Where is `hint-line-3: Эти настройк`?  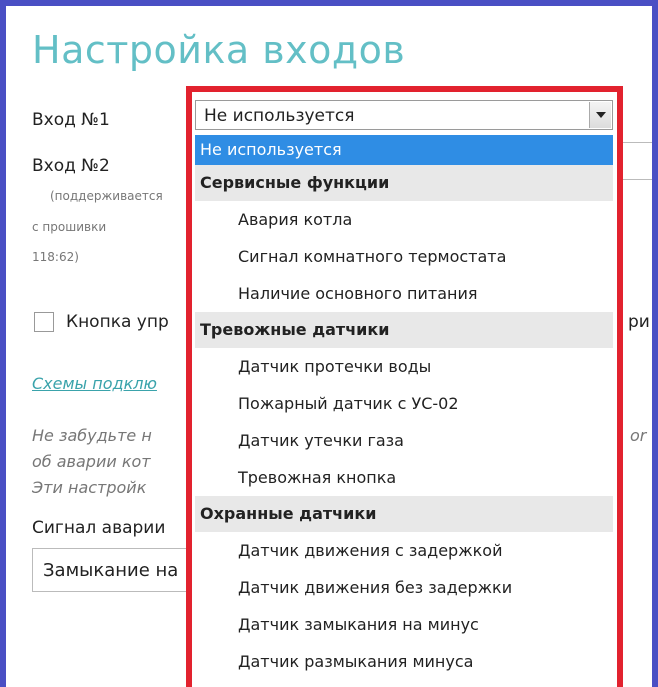
hint-line-3: Эти настройк is located at coordinates (89, 487).